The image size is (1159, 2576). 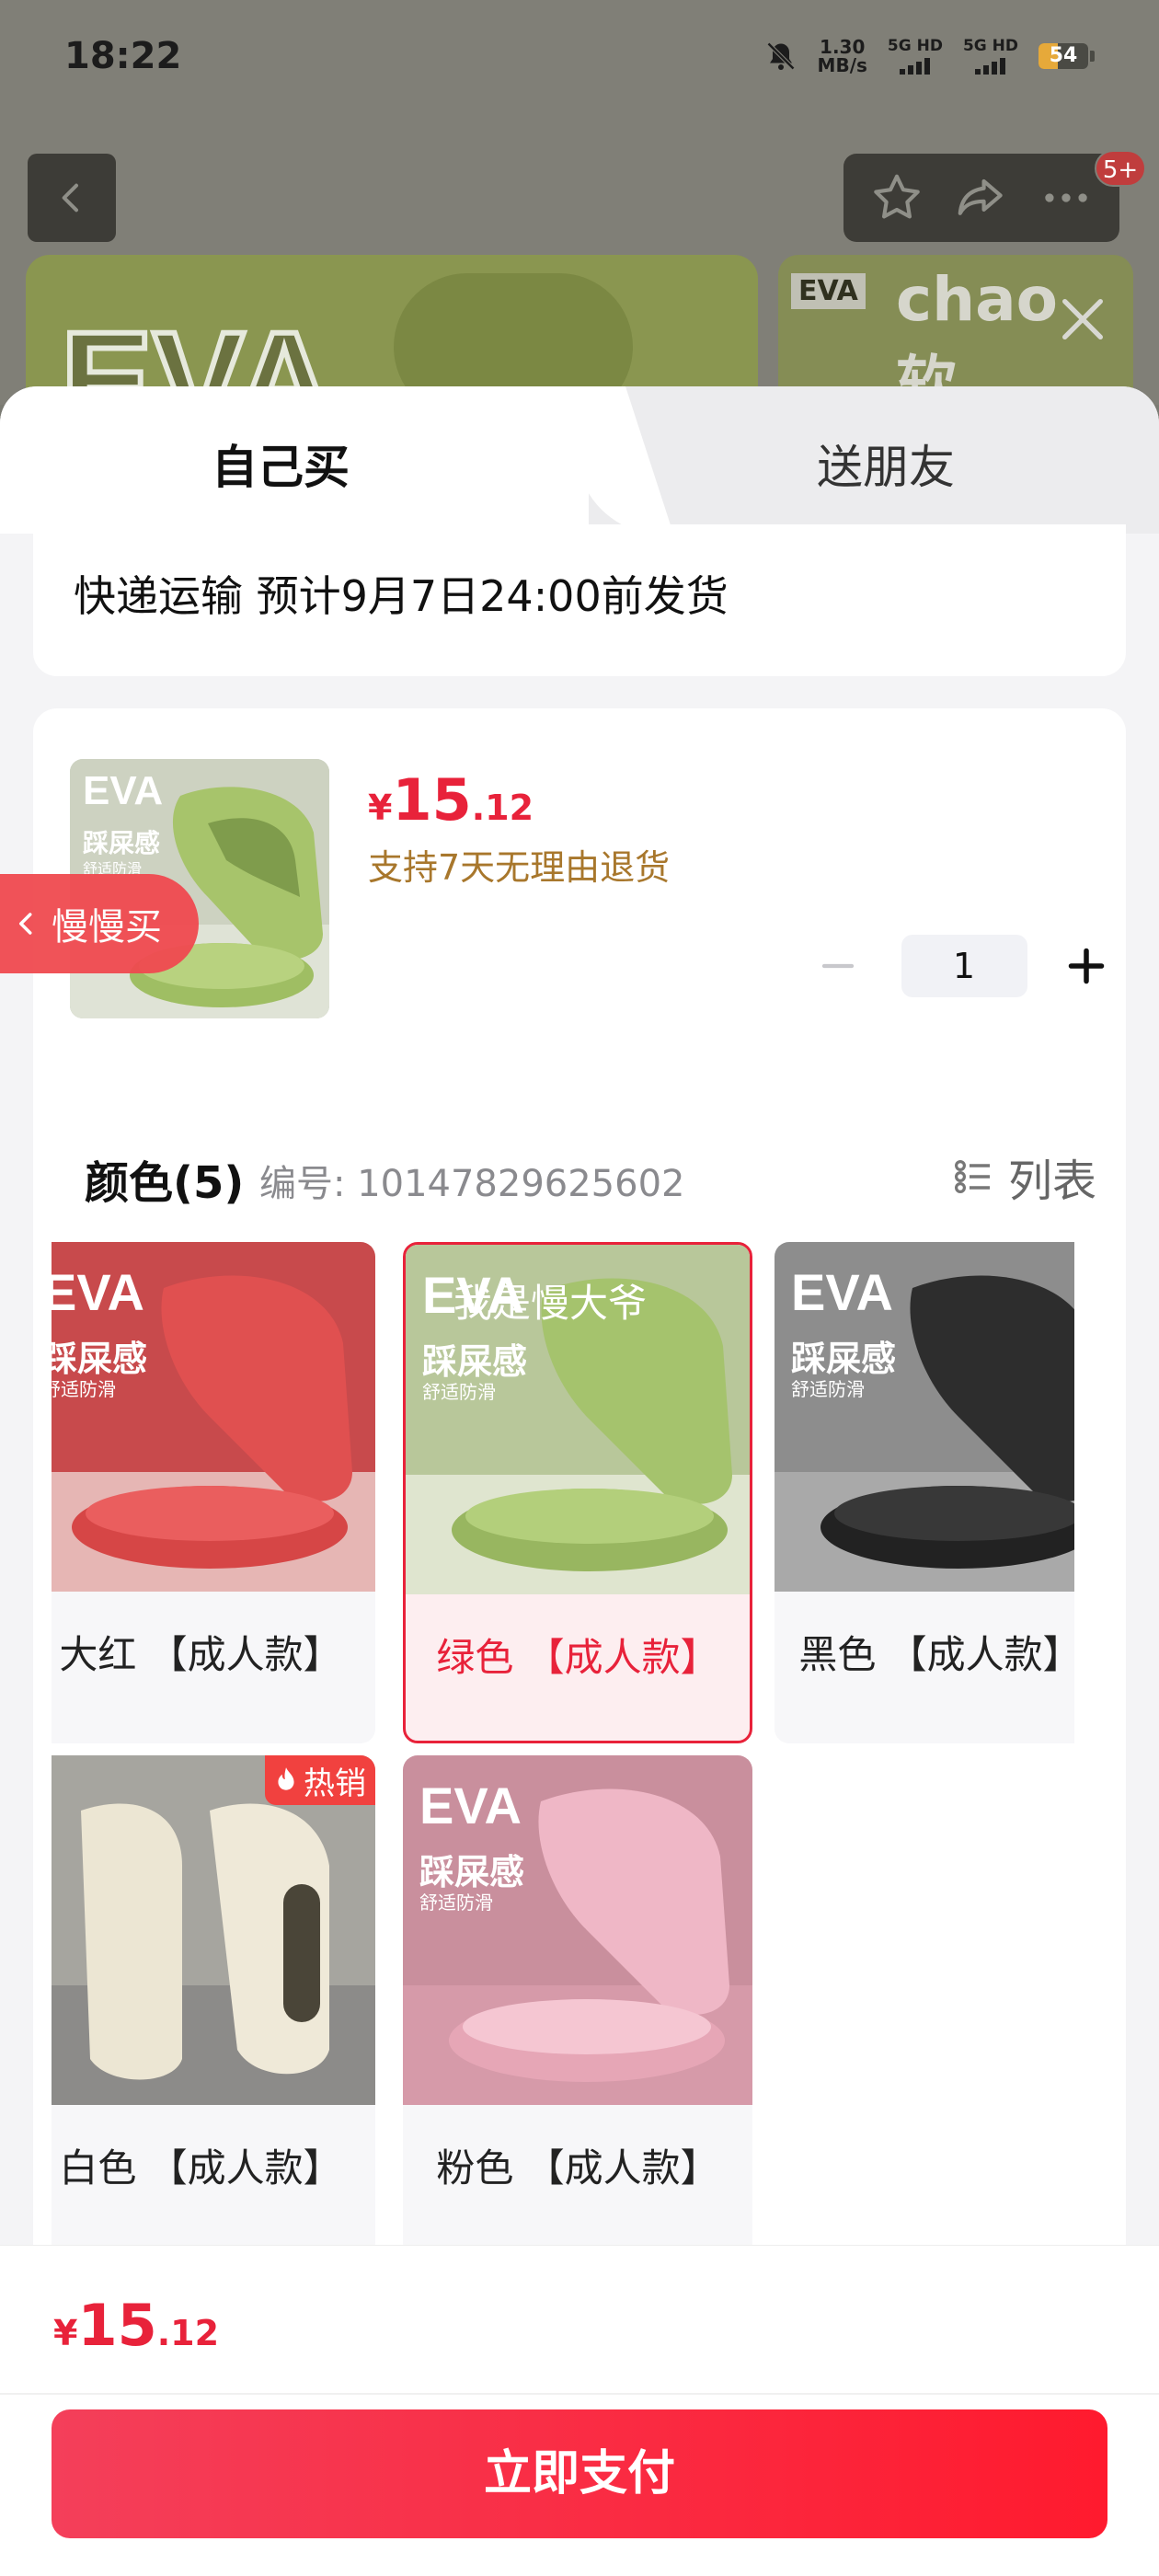 I want to click on flame-icon, so click(x=286, y=1778).